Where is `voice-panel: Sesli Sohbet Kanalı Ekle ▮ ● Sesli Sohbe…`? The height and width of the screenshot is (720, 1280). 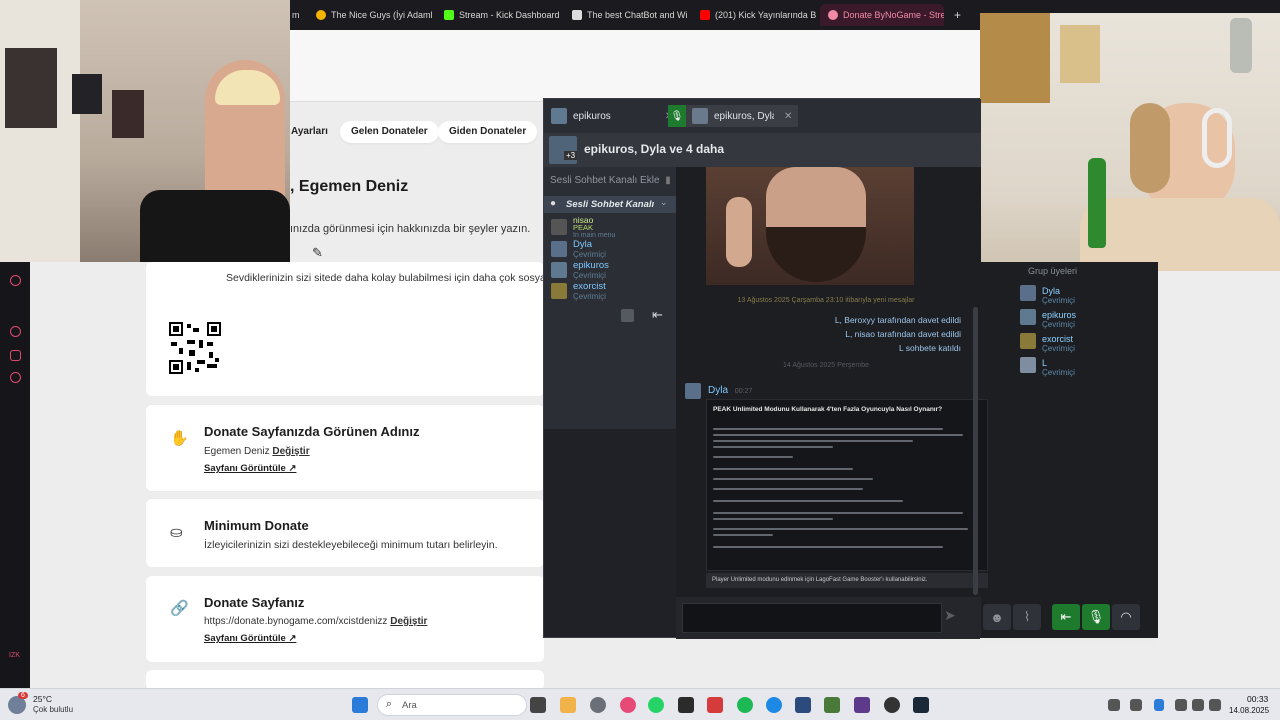 voice-panel: Sesli Sohbet Kanalı Ekle ▮ ● Sesli Sohbe… is located at coordinates (610, 298).